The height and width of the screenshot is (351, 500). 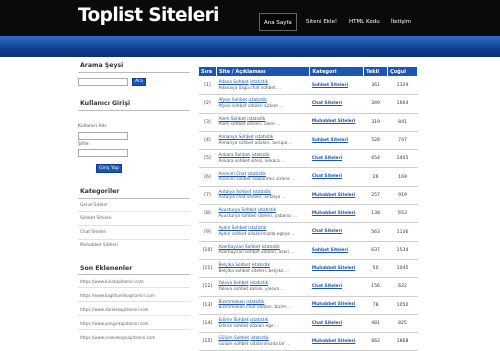 What do you see at coordinates (112, 281) in the screenshot?
I see `recent-site-link: https://www.binakapitamiri.com` at bounding box center [112, 281].